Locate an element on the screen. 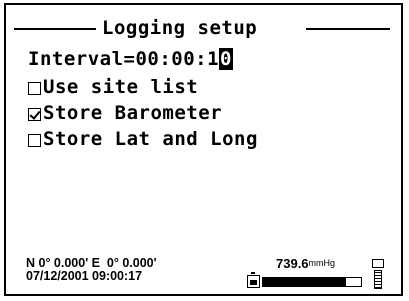 This screenshot has width=409, height=301. battery-icon is located at coordinates (253, 280).